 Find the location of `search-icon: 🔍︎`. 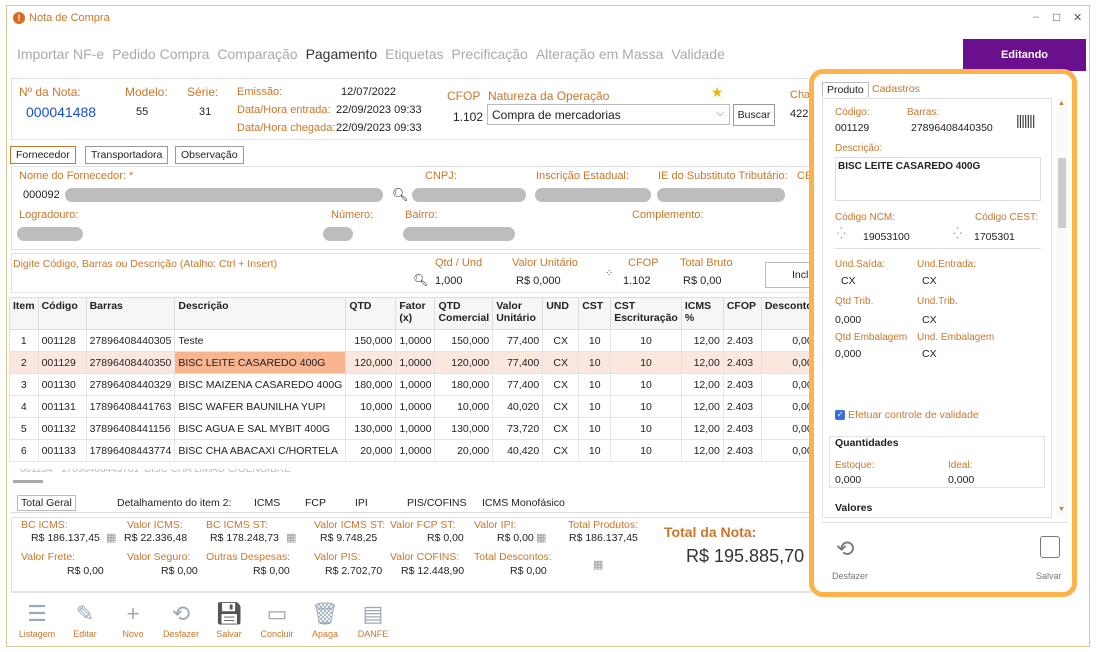

search-icon: 🔍︎ is located at coordinates (400, 195).